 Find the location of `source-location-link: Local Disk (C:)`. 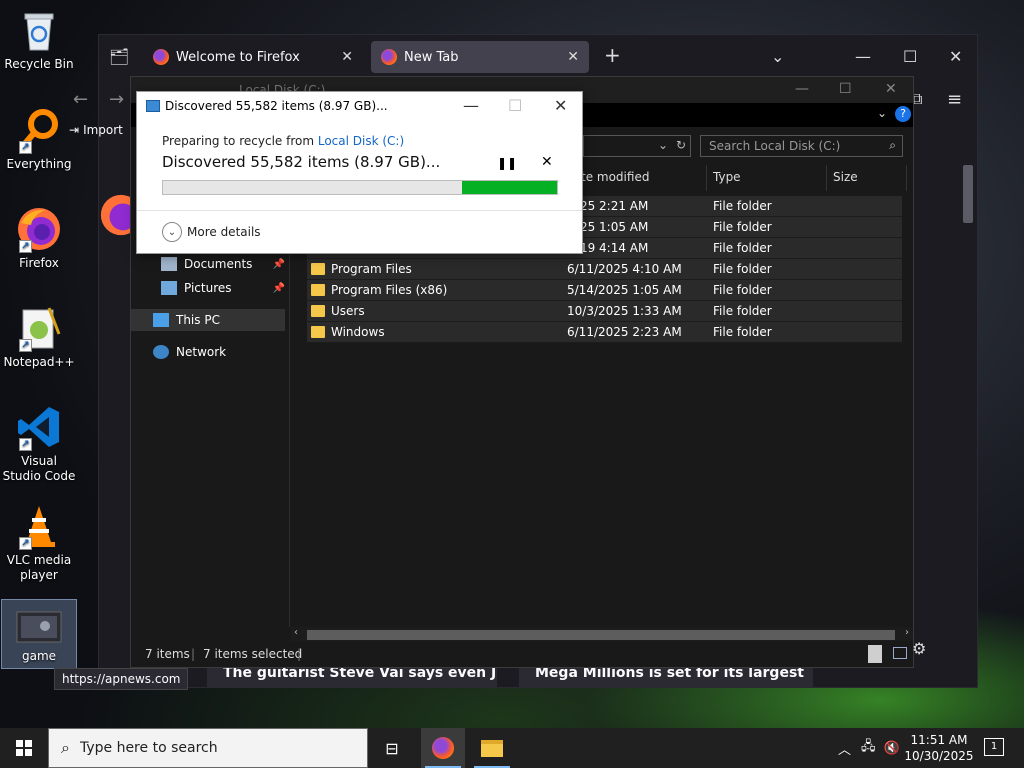

source-location-link: Local Disk (C:) is located at coordinates (361, 141).